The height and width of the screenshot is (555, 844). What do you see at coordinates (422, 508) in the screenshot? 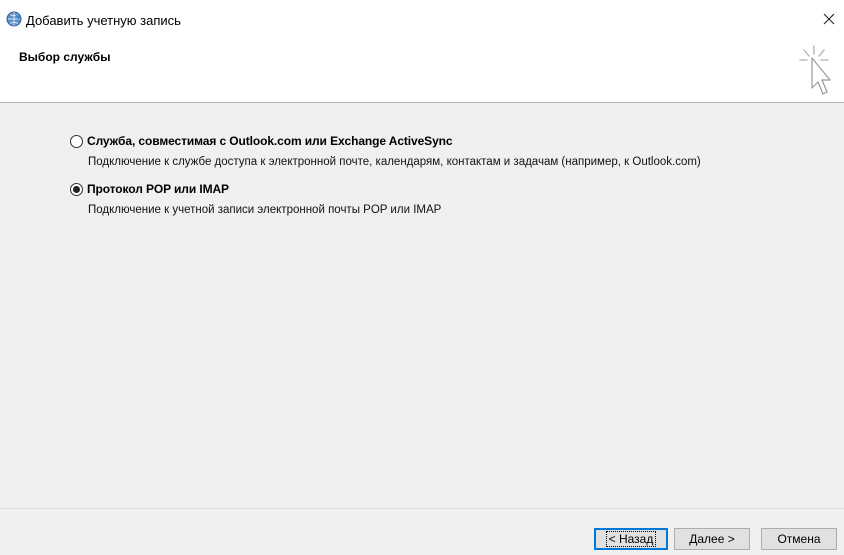
I see `footer-divider` at bounding box center [422, 508].